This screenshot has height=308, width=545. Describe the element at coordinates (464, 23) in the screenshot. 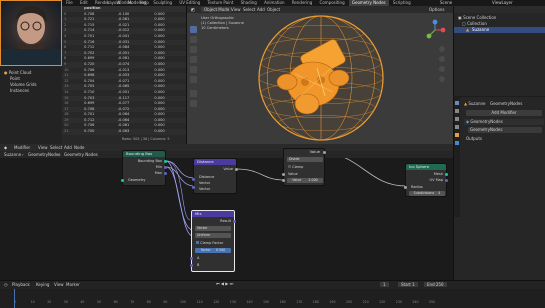

I see `collection-icon: ▢` at that location.